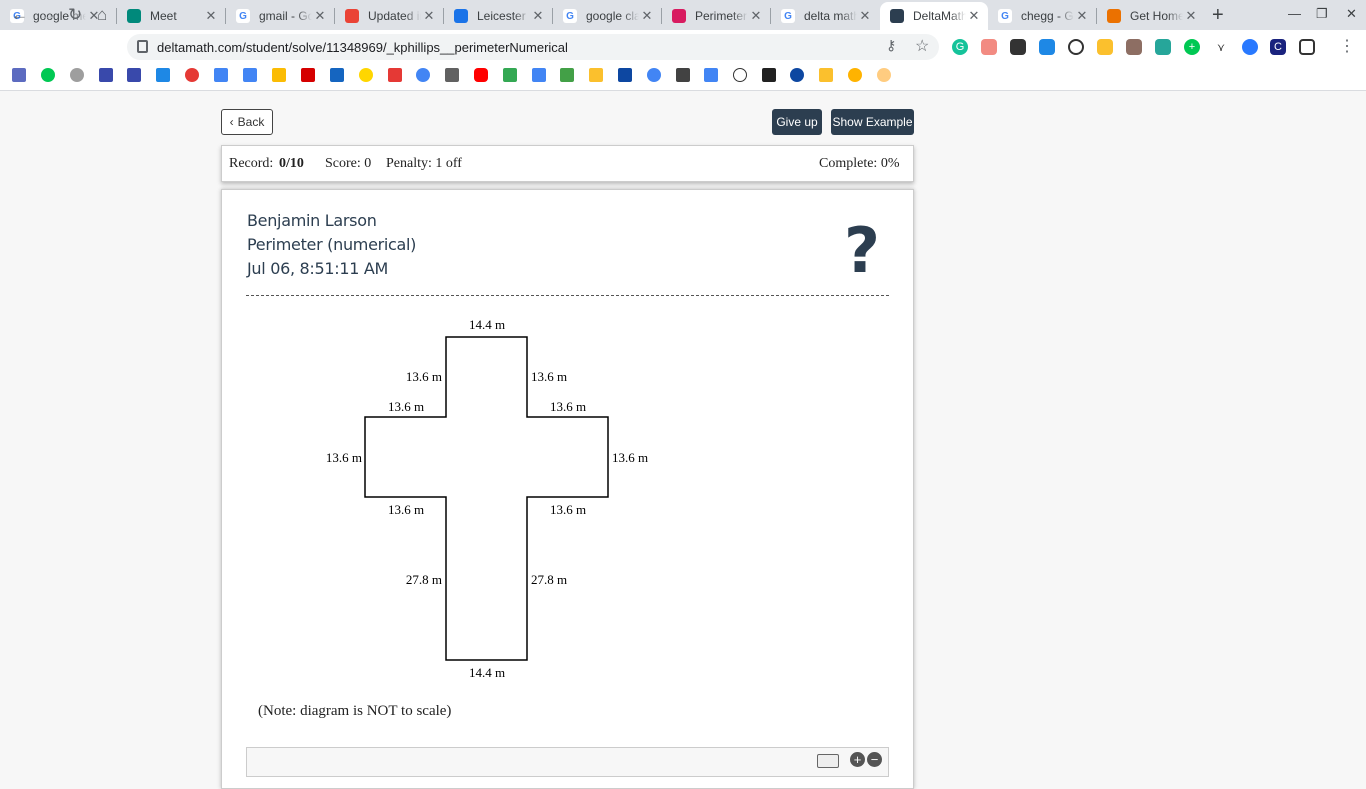  Describe the element at coordinates (332, 244) in the screenshot. I see `problem-topic: Perimeter (numerical)` at that location.